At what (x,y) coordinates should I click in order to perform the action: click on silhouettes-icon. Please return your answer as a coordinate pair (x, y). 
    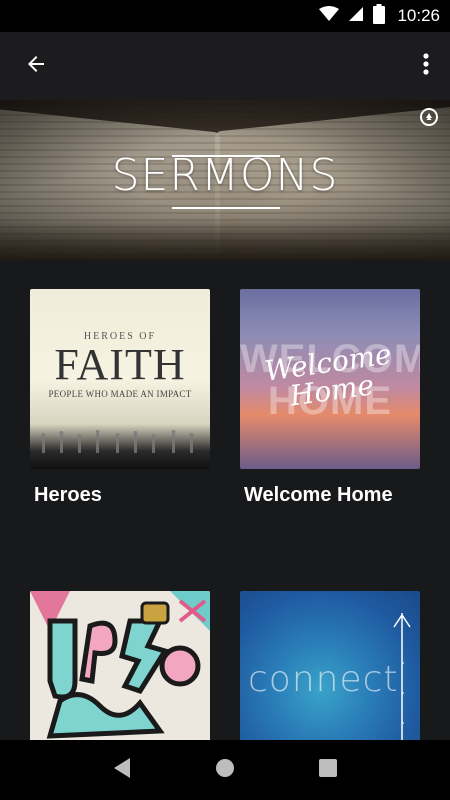
    Looking at the image, I should click on (117, 441).